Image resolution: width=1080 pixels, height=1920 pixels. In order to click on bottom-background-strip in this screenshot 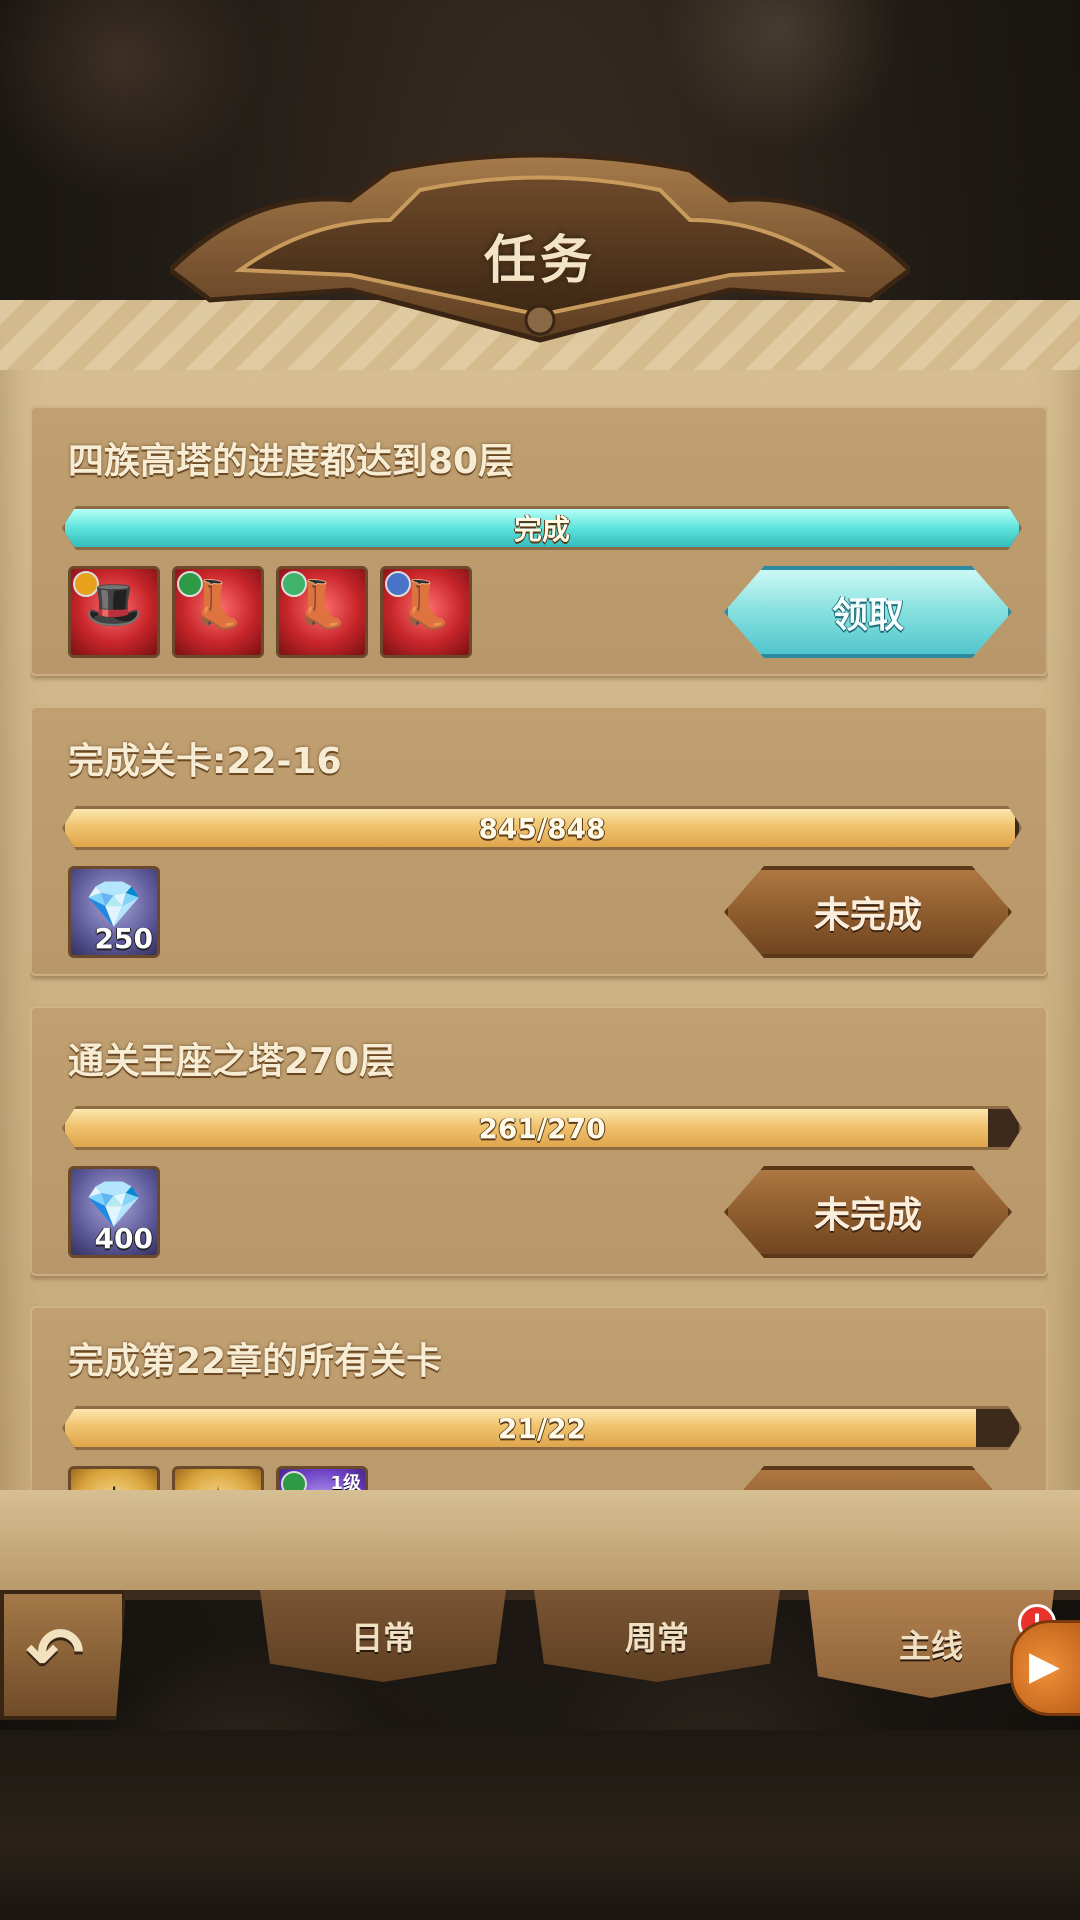, I will do `click(540, 1825)`.